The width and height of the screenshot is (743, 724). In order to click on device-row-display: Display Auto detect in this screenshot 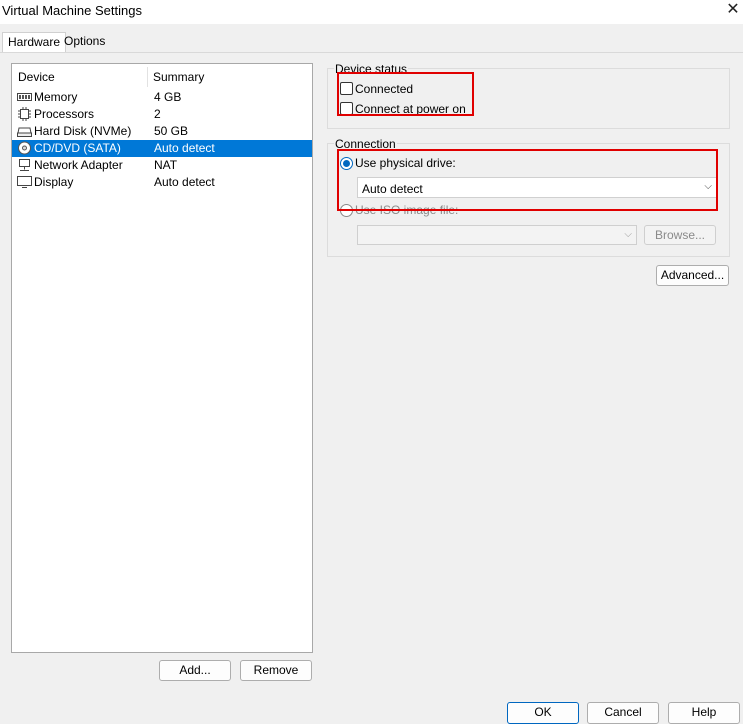, I will do `click(162, 182)`.